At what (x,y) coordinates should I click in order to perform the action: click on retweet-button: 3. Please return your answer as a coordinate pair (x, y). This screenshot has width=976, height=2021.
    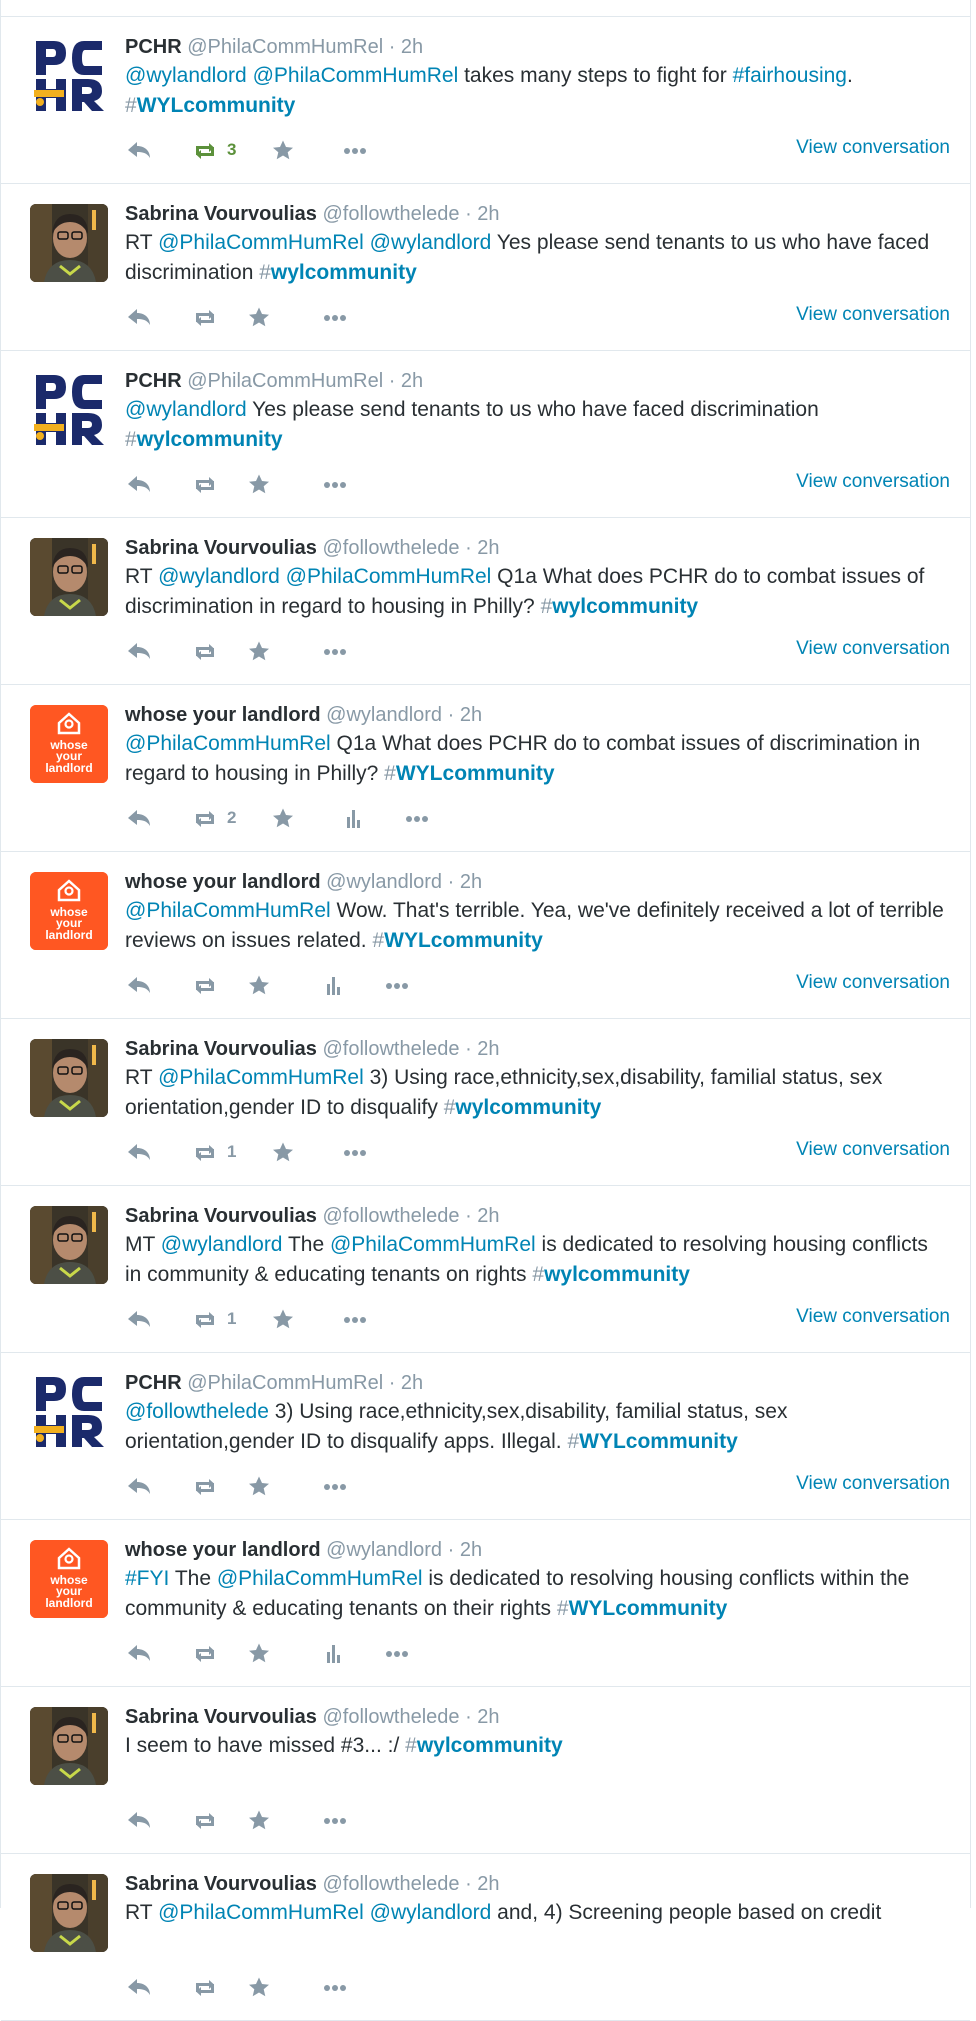
    Looking at the image, I should click on (213, 150).